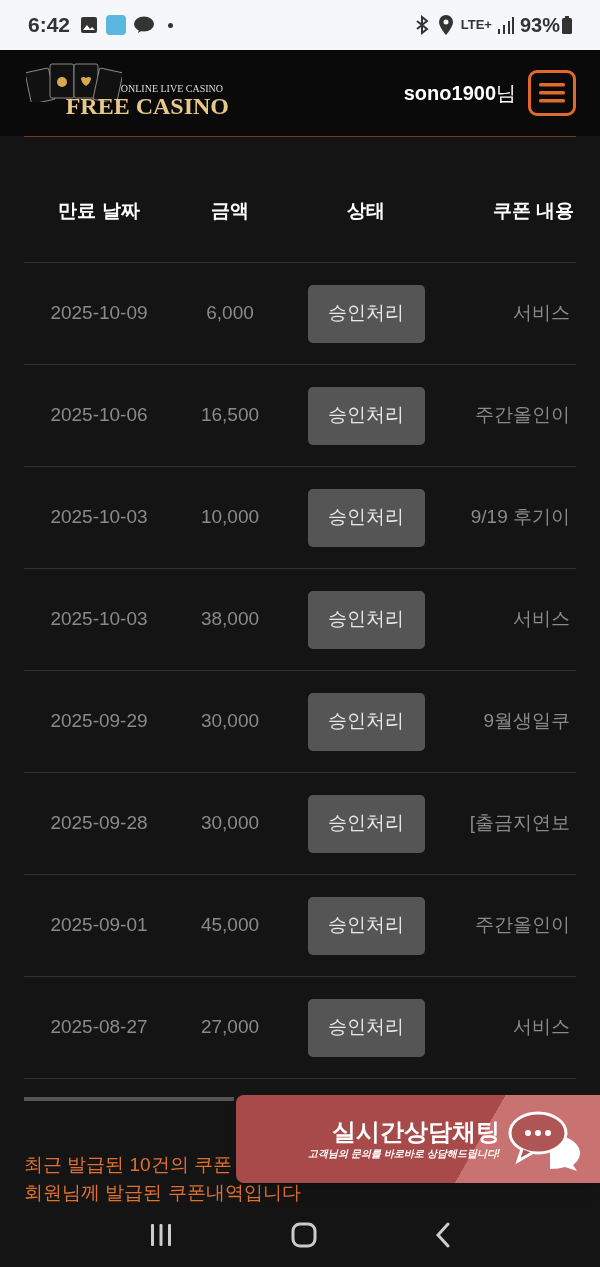  I want to click on date-cell-text: 2025-09-29, so click(99, 721).